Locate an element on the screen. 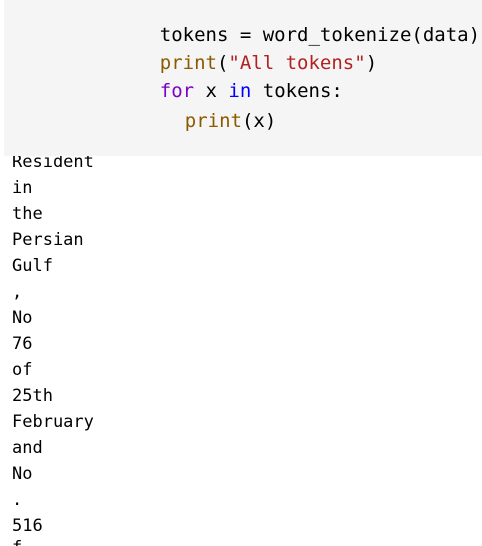 This screenshot has height=546, width=482. print-args: (x) is located at coordinates (259, 121).